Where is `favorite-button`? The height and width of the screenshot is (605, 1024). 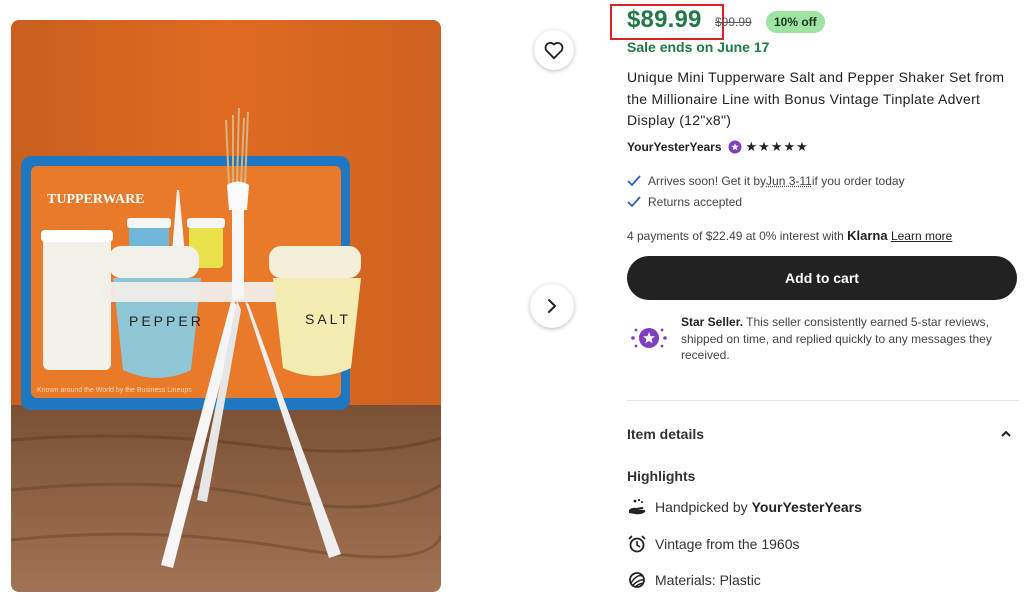 favorite-button is located at coordinates (554, 50).